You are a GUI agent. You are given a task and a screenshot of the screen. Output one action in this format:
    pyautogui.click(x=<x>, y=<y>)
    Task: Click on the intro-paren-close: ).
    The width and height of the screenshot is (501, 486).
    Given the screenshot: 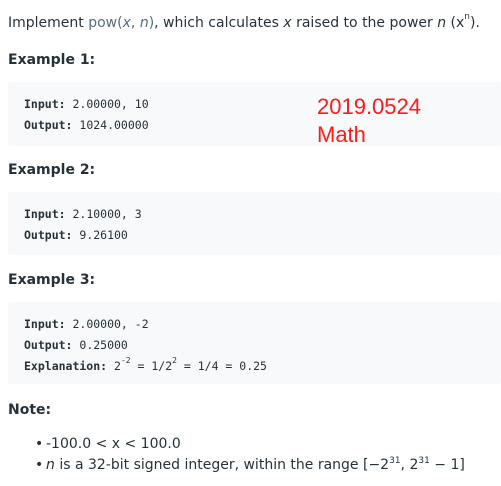 What is the action you would take?
    pyautogui.click(x=475, y=23)
    